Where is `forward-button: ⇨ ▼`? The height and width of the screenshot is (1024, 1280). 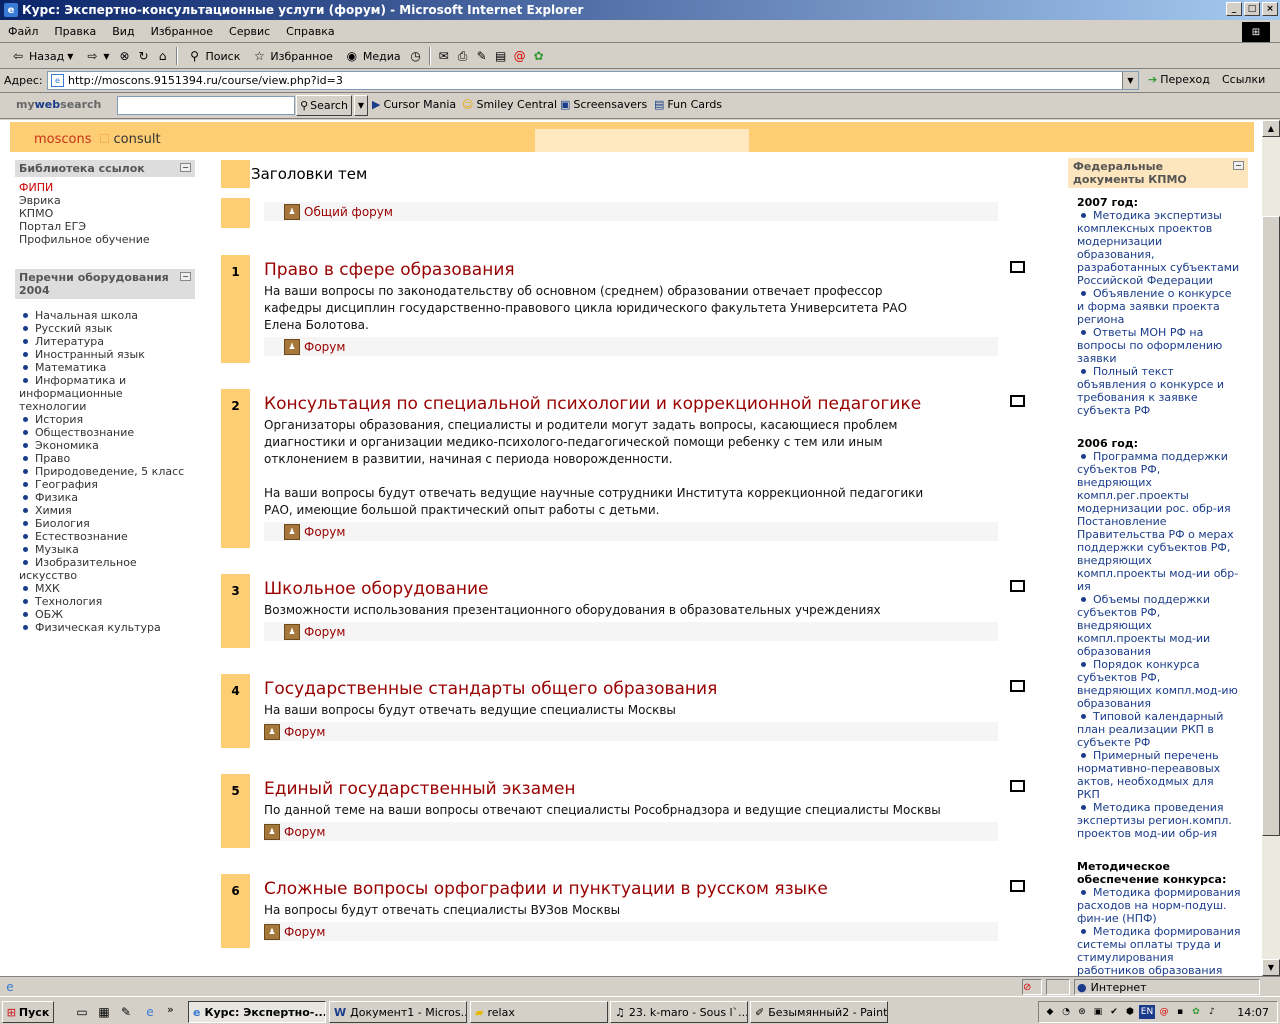
forward-button: ⇨ ▼ is located at coordinates (96, 56).